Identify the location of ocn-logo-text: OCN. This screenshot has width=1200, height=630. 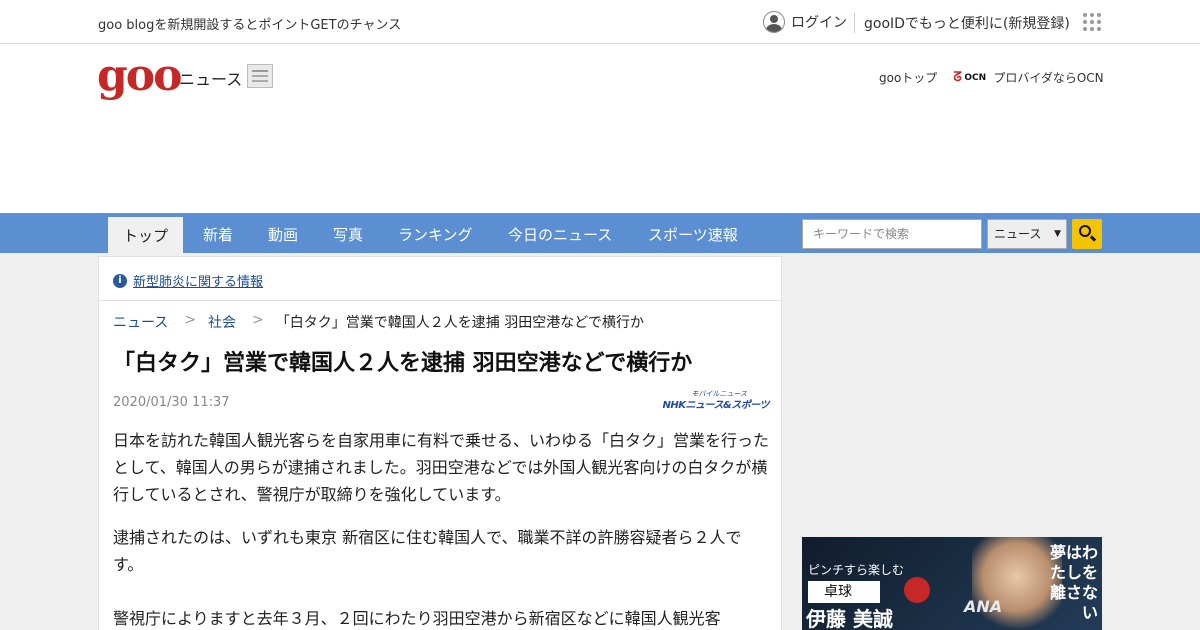
(975, 77).